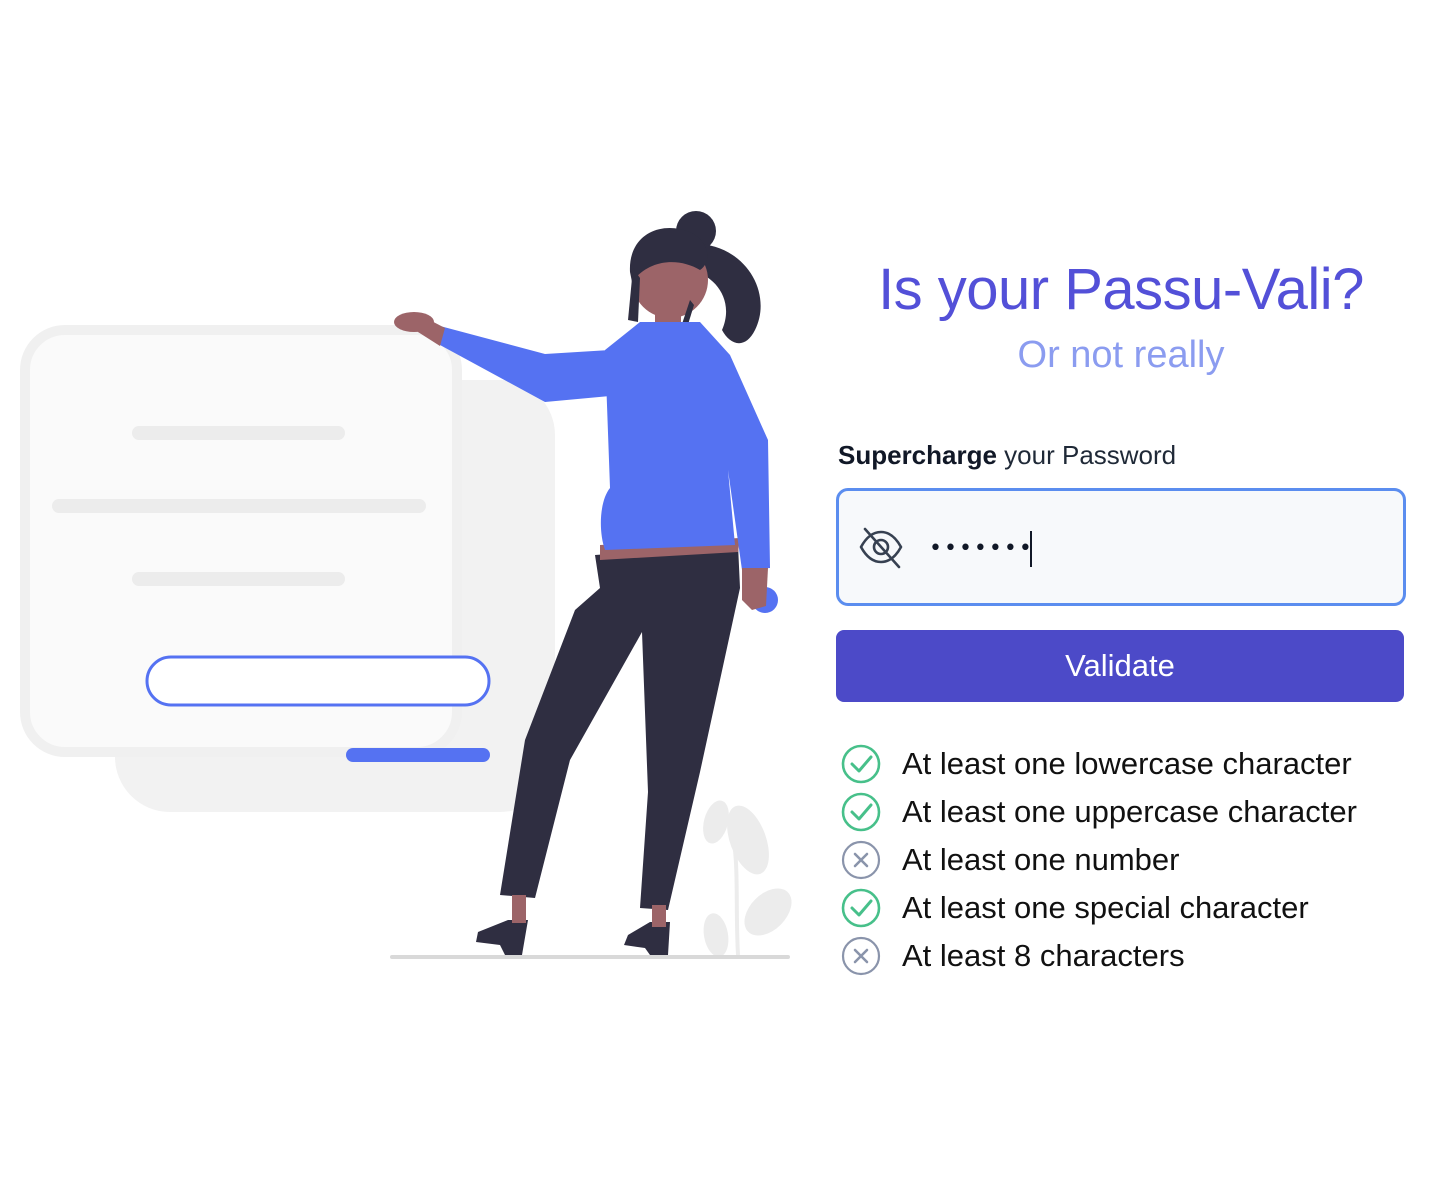  I want to click on password-label-bold: Supercharge, so click(917, 455).